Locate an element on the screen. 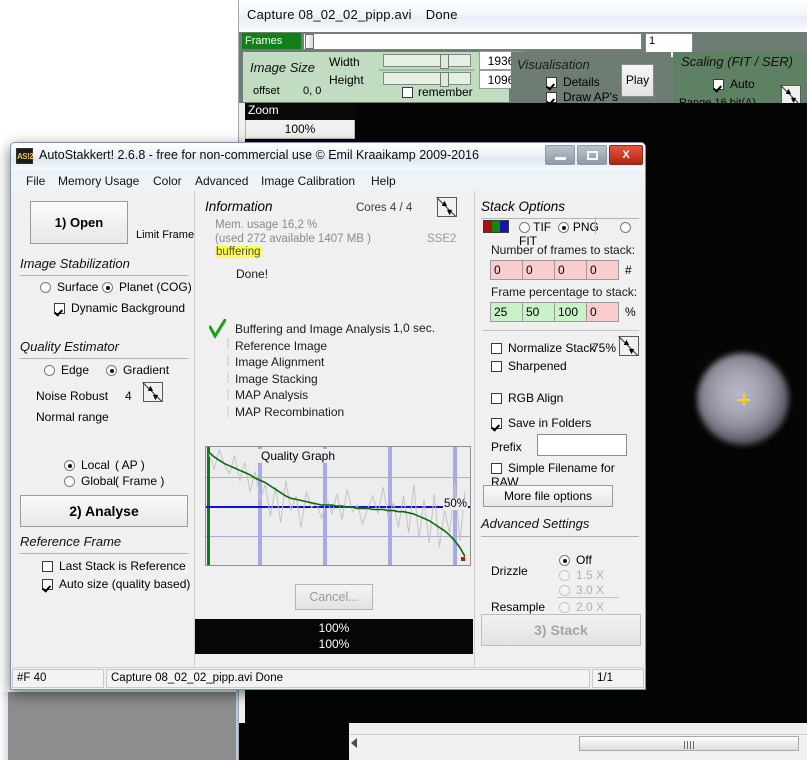 This screenshot has height=760, width=807. frames-cell-1: 0 is located at coordinates (506, 270).